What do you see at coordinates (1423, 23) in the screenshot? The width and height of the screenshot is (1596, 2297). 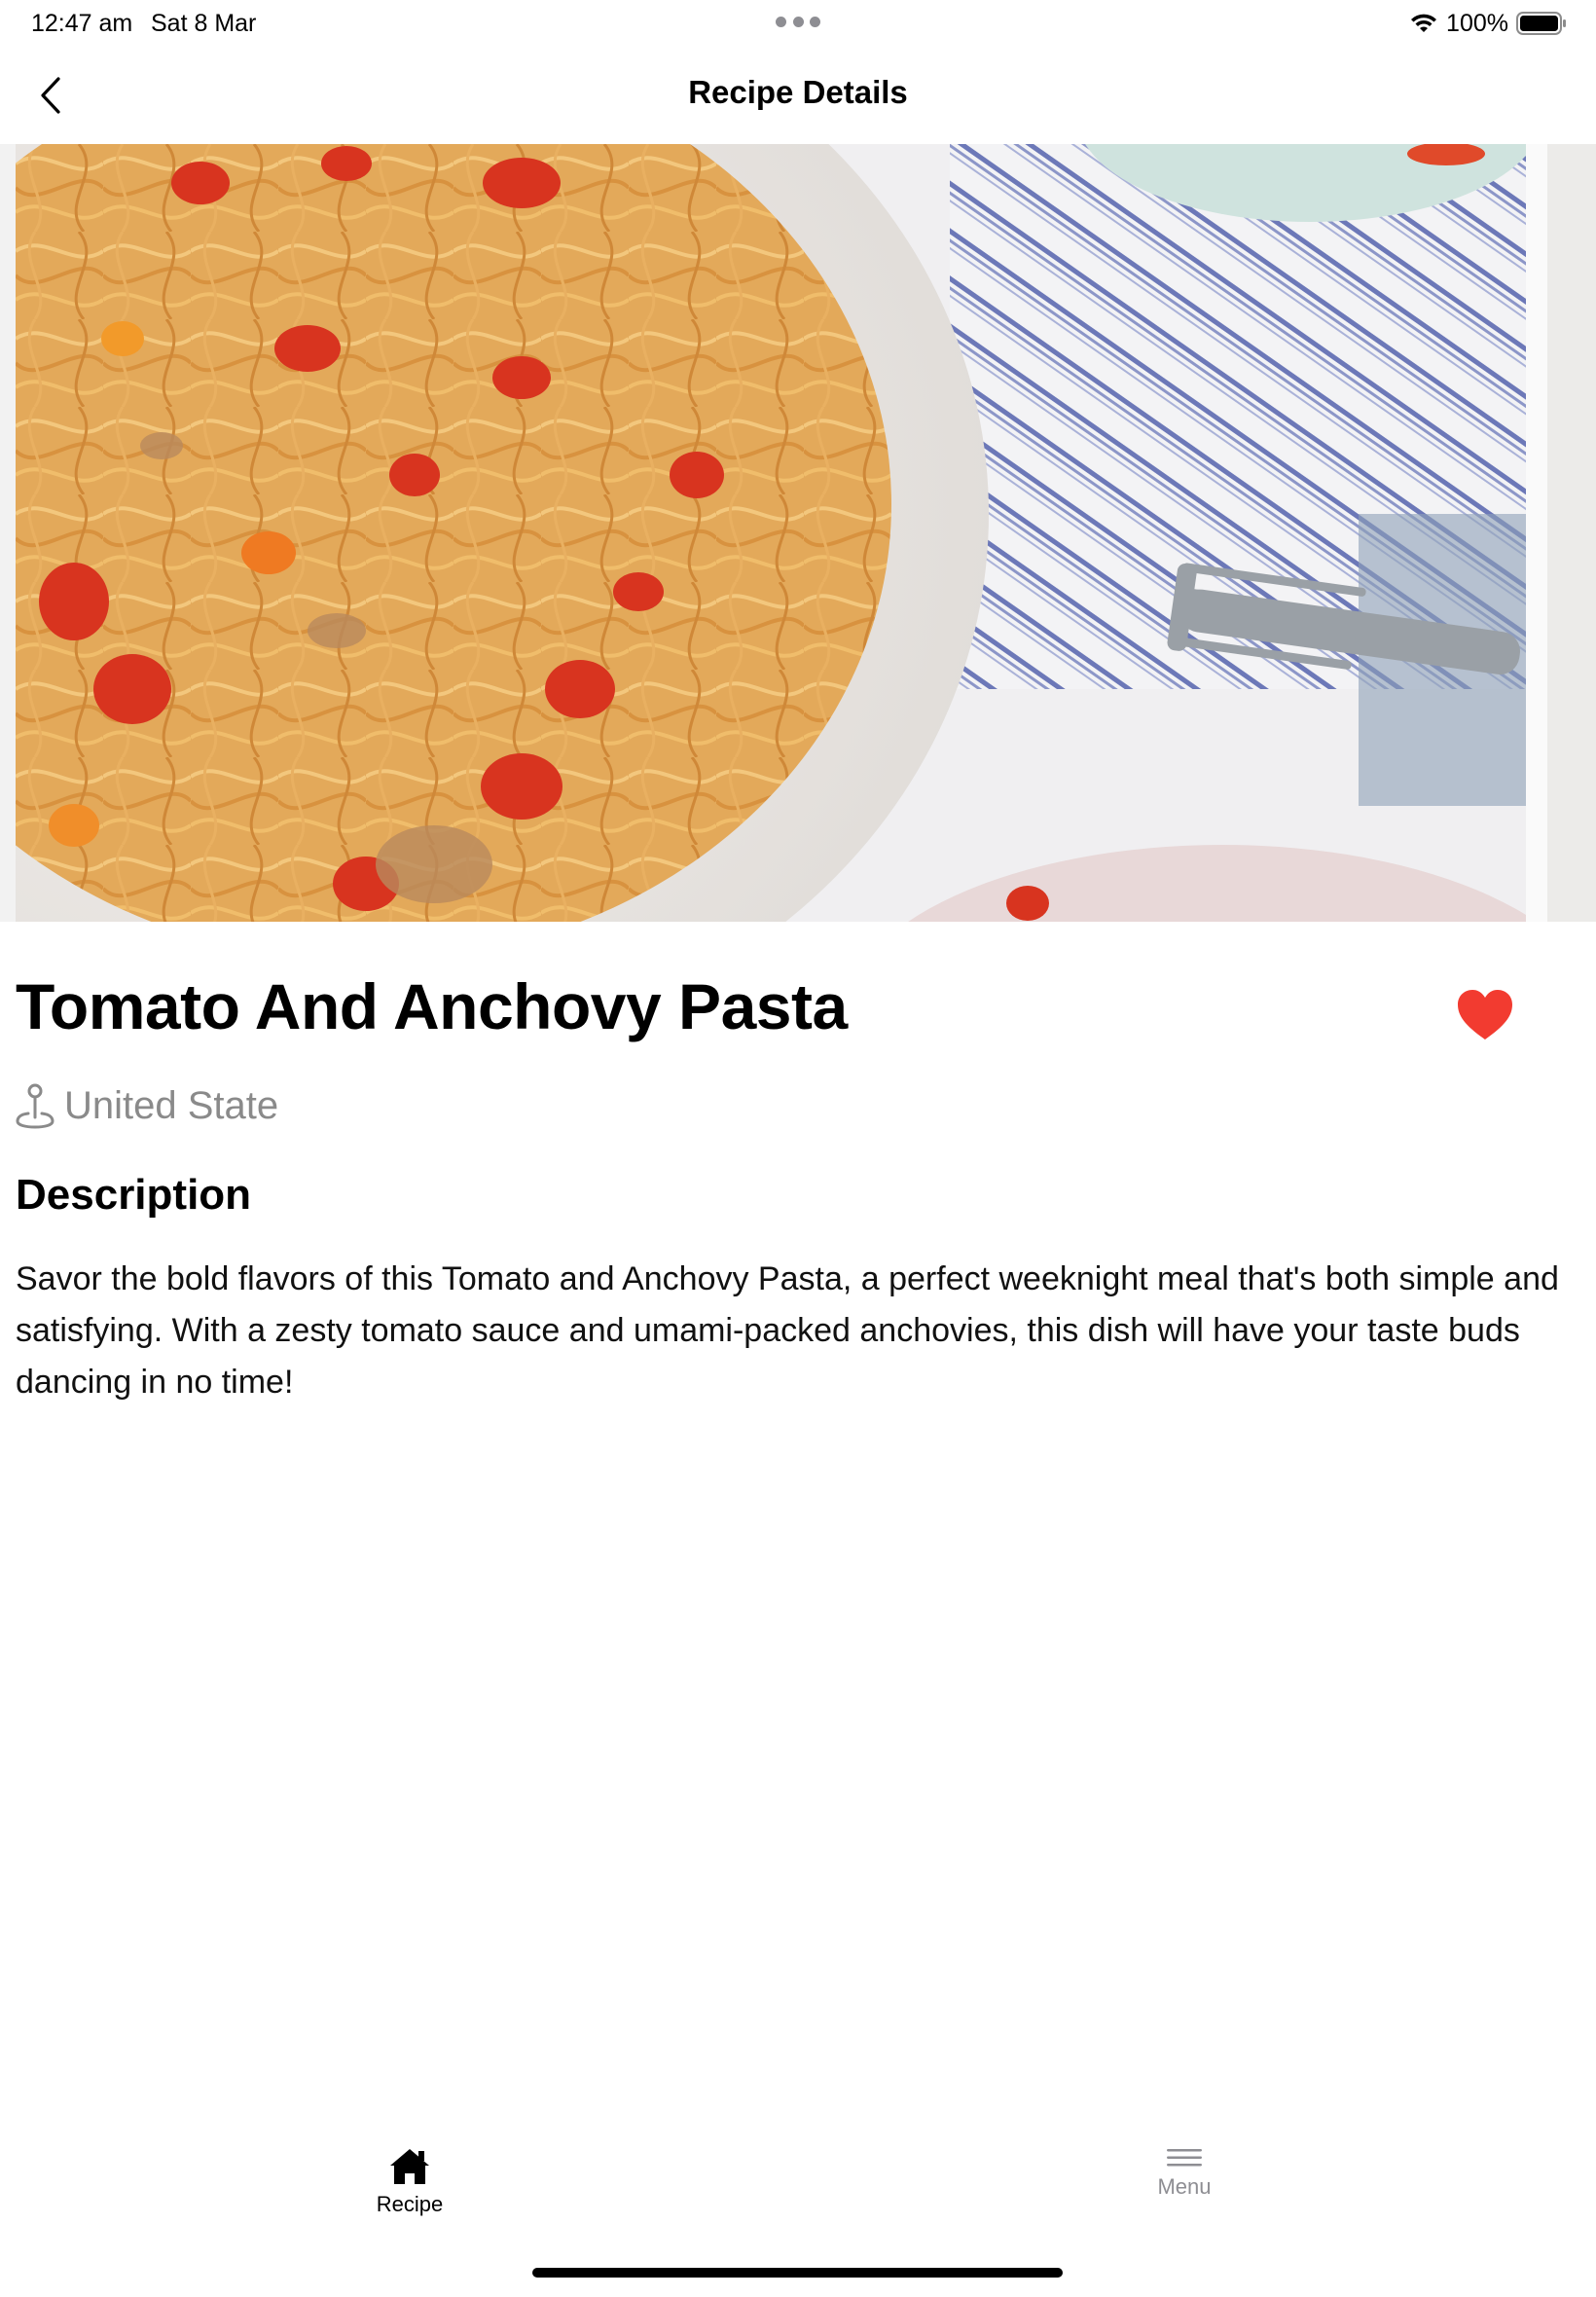 I see `wifi-icon` at bounding box center [1423, 23].